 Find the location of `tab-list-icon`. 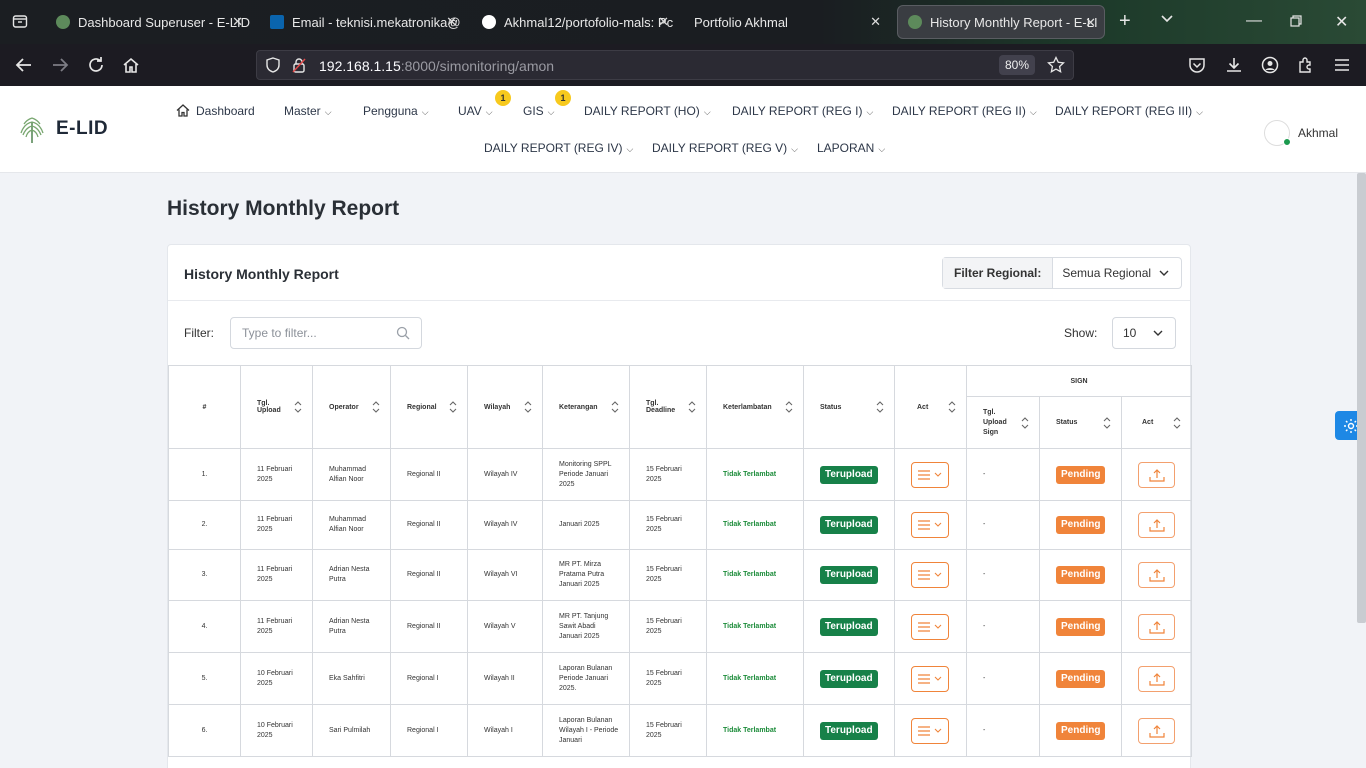

tab-list-icon is located at coordinates (20, 23).